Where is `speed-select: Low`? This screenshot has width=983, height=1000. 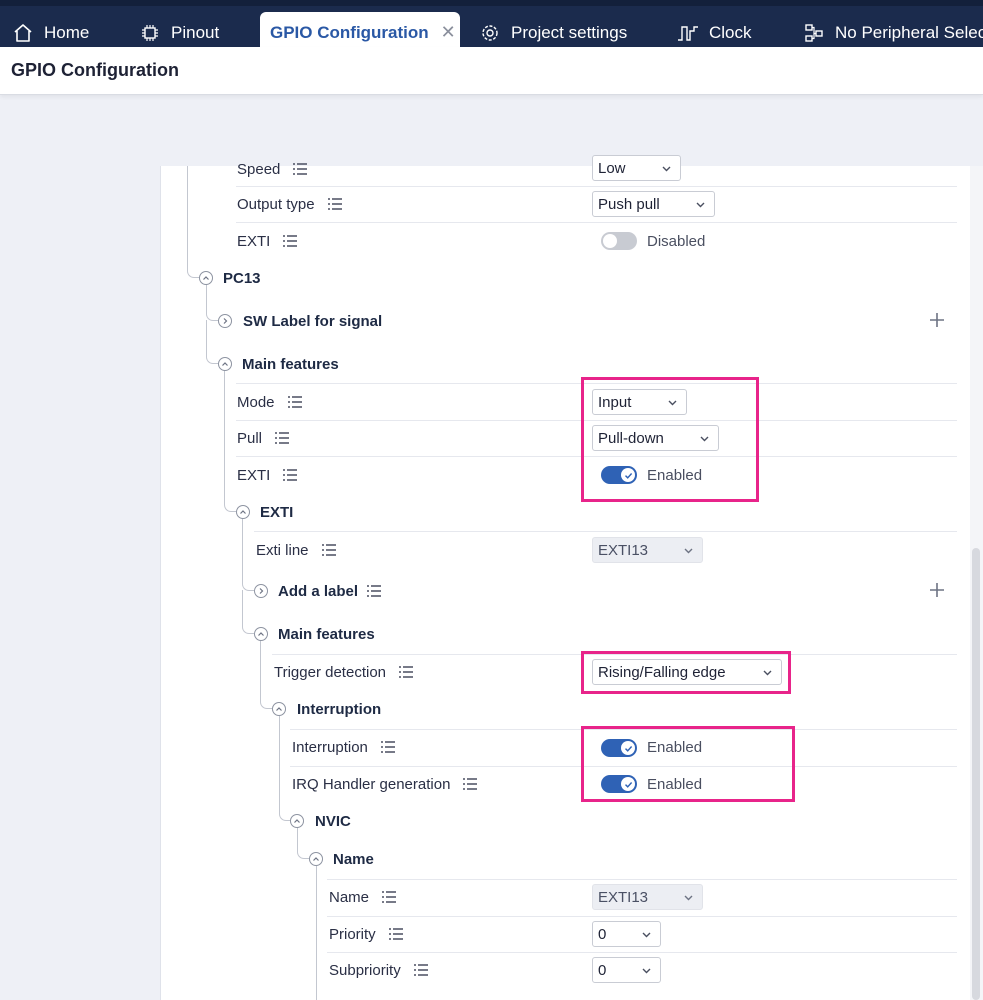
speed-select: Low is located at coordinates (636, 168).